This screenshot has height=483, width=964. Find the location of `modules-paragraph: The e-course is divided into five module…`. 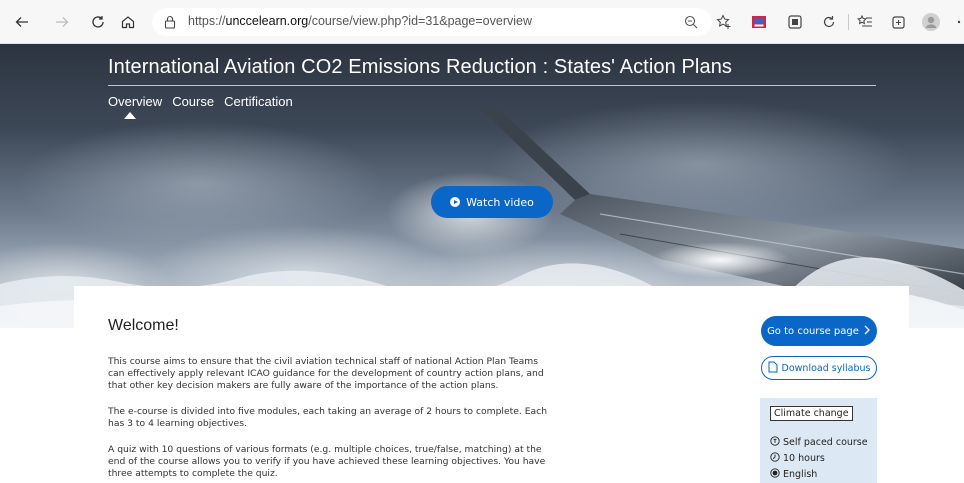

modules-paragraph: The e-course is divided into five module… is located at coordinates (328, 417).